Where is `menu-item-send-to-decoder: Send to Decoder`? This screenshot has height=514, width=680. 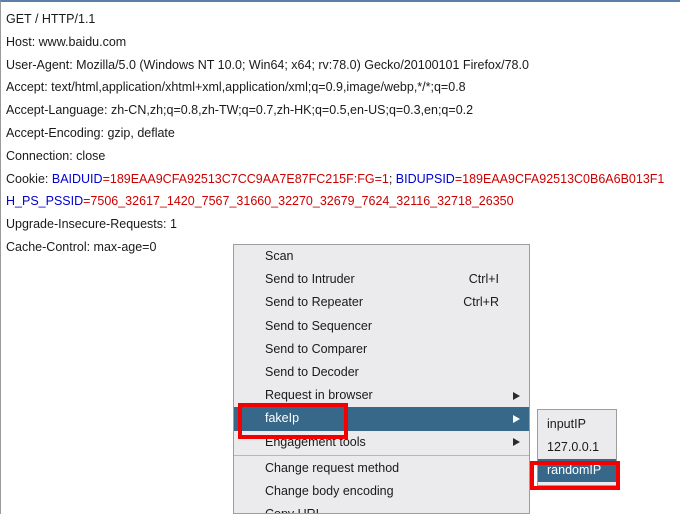
menu-item-send-to-decoder: Send to Decoder is located at coordinates (381, 372).